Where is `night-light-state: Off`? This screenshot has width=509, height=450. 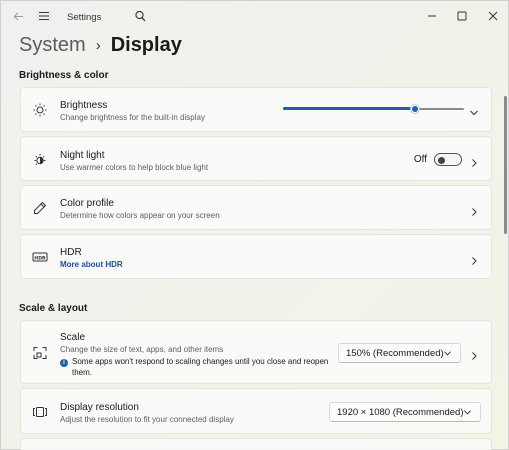 night-light-state: Off is located at coordinates (420, 159).